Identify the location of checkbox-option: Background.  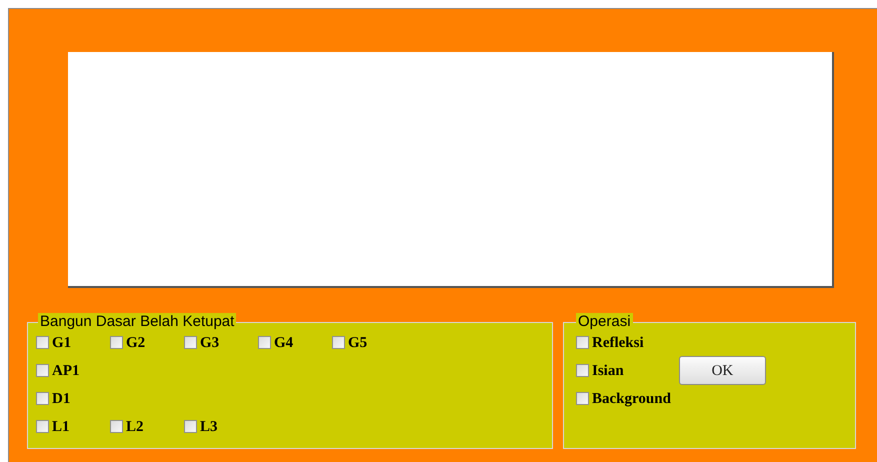
(623, 399).